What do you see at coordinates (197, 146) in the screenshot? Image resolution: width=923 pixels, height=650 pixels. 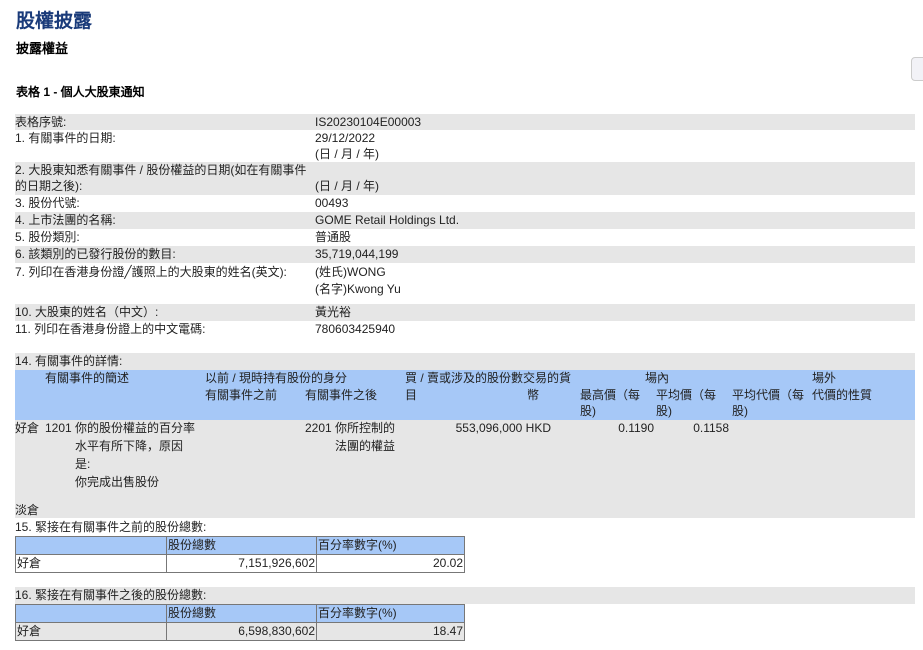 I see `info-row: 1. 有關事件的日期: 29/12/2022 (日 / 月 / 年)` at bounding box center [197, 146].